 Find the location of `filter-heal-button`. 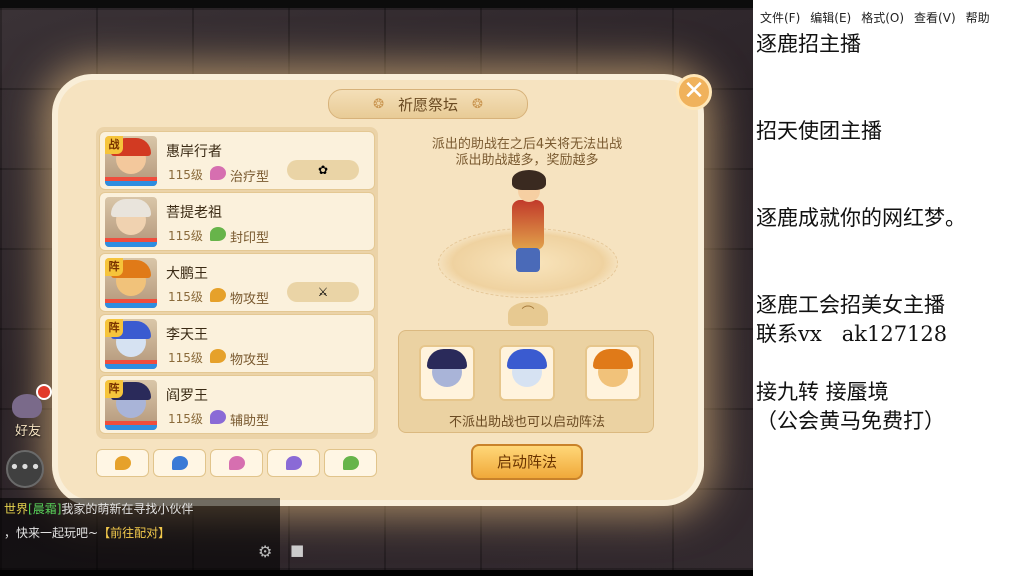

filter-heal-button is located at coordinates (236, 463).